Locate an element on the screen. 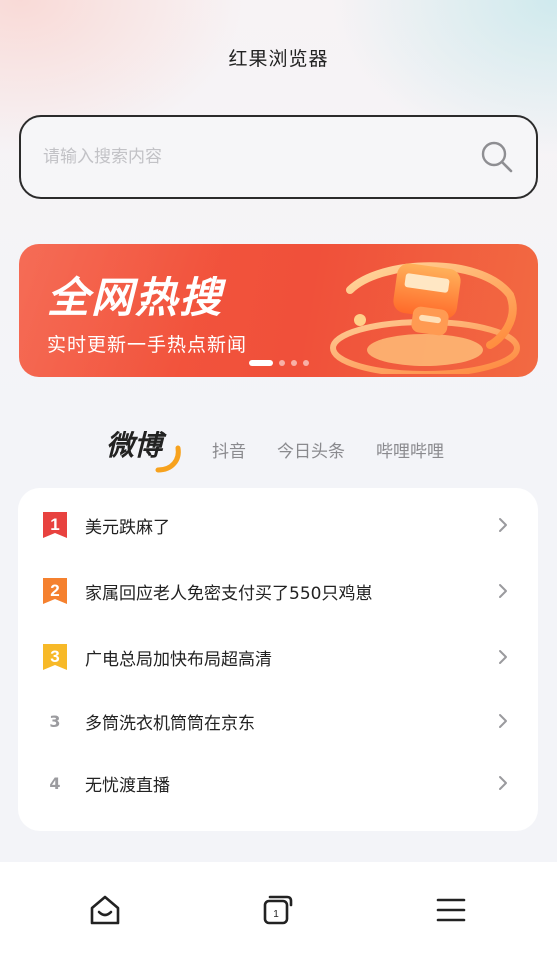 The width and height of the screenshot is (557, 970). source-tabs: 微博 抖音 今日头条 哔哩哔哩 is located at coordinates (290, 449).